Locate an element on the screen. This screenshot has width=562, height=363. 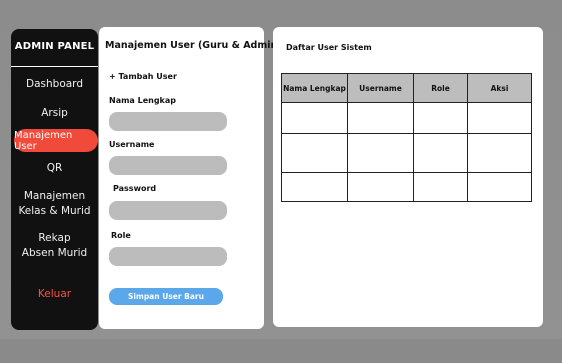
table-header-row: Nama Lengkap Username Role Aksi is located at coordinates (406, 88).